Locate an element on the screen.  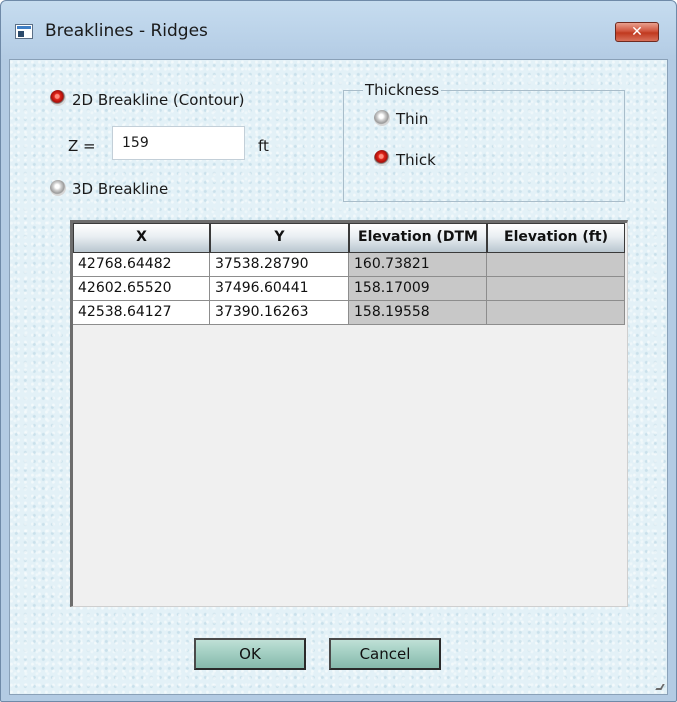
app-icon is located at coordinates (24, 31).